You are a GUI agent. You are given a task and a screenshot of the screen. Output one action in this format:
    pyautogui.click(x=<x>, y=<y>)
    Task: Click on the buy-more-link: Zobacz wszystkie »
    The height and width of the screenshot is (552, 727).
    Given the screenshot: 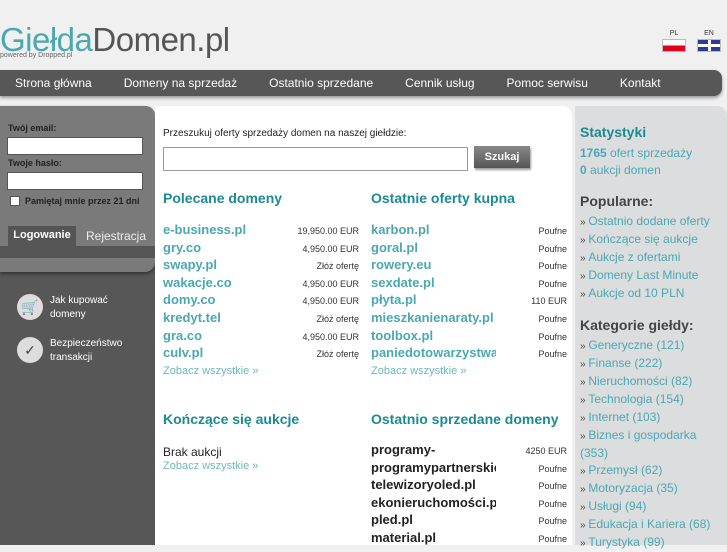 What is the action you would take?
    pyautogui.click(x=418, y=371)
    